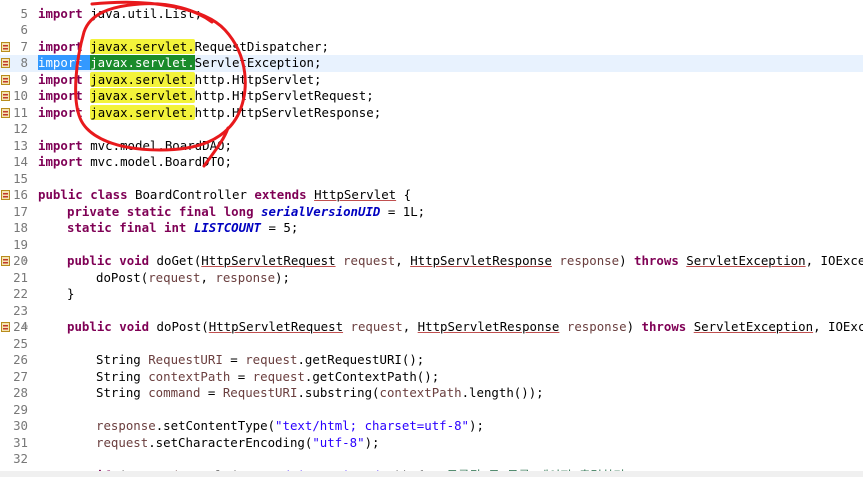 The width and height of the screenshot is (863, 477). I want to click on code-text: import javax.servlet.RequestDispatcher;, so click(183, 47).